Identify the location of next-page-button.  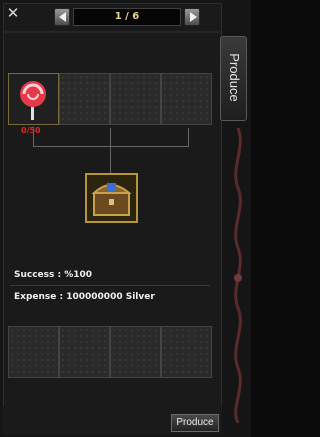
(192, 17).